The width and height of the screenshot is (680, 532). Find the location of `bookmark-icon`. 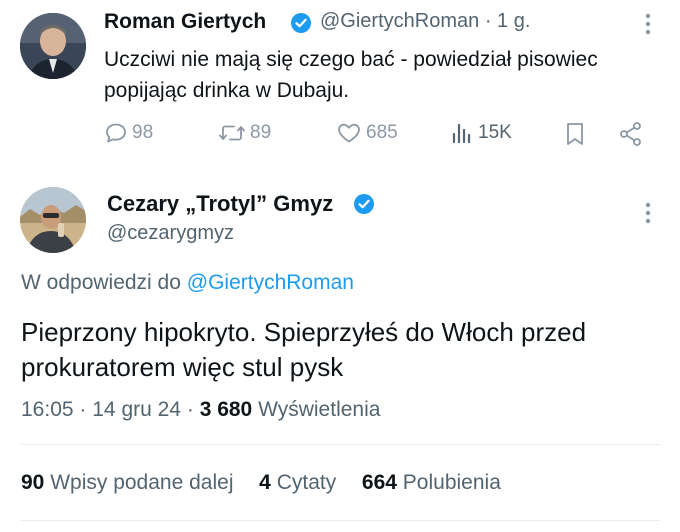

bookmark-icon is located at coordinates (575, 136).